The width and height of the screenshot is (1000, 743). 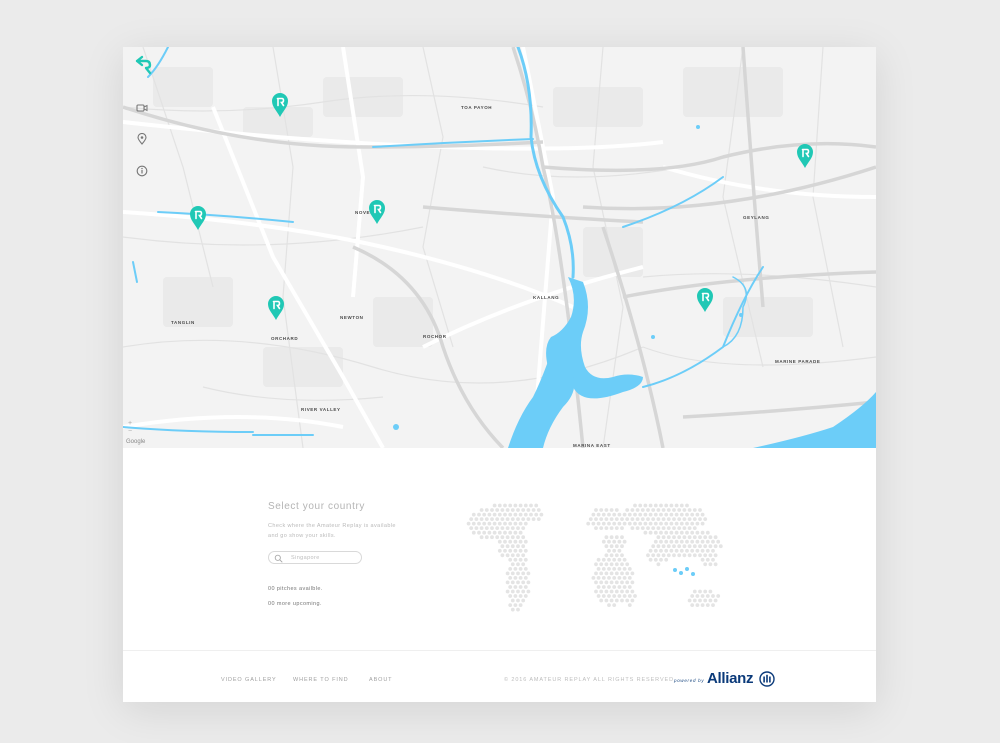 I want to click on video-camera-icon, so click(x=142, y=108).